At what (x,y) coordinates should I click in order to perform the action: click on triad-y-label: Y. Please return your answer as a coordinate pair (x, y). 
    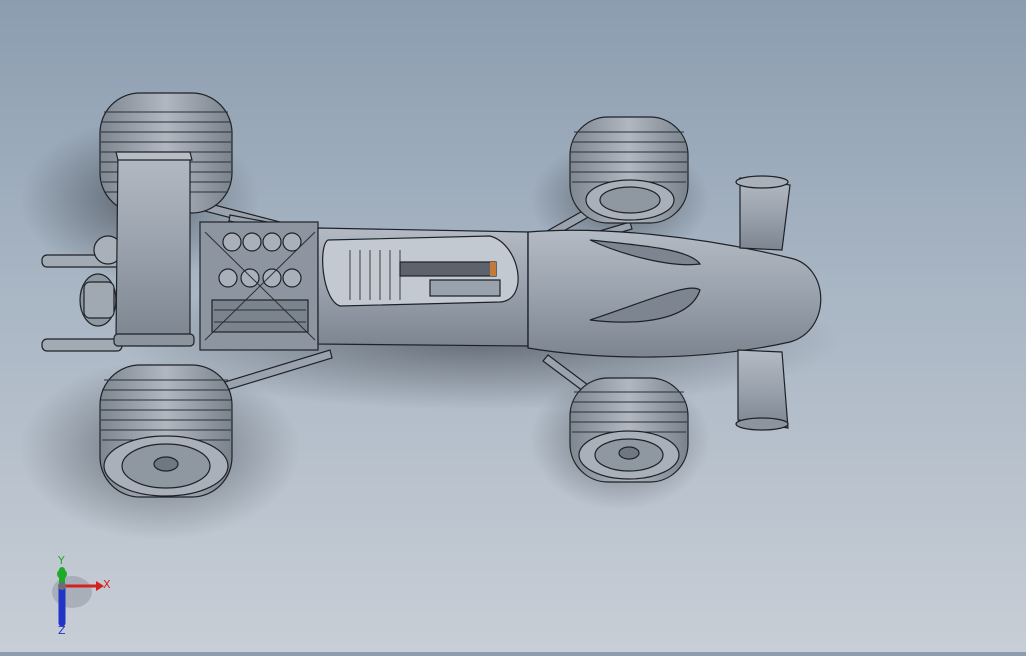
    Looking at the image, I should click on (61, 560).